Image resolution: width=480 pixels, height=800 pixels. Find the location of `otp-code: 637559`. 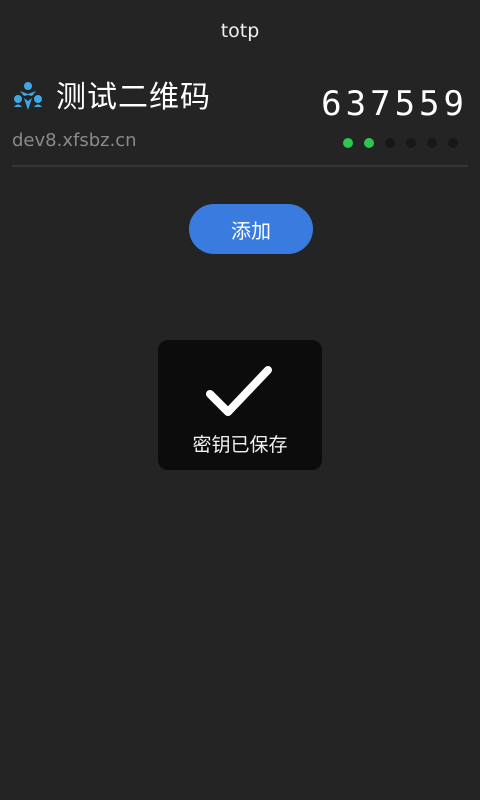

otp-code: 637559 is located at coordinates (394, 104).